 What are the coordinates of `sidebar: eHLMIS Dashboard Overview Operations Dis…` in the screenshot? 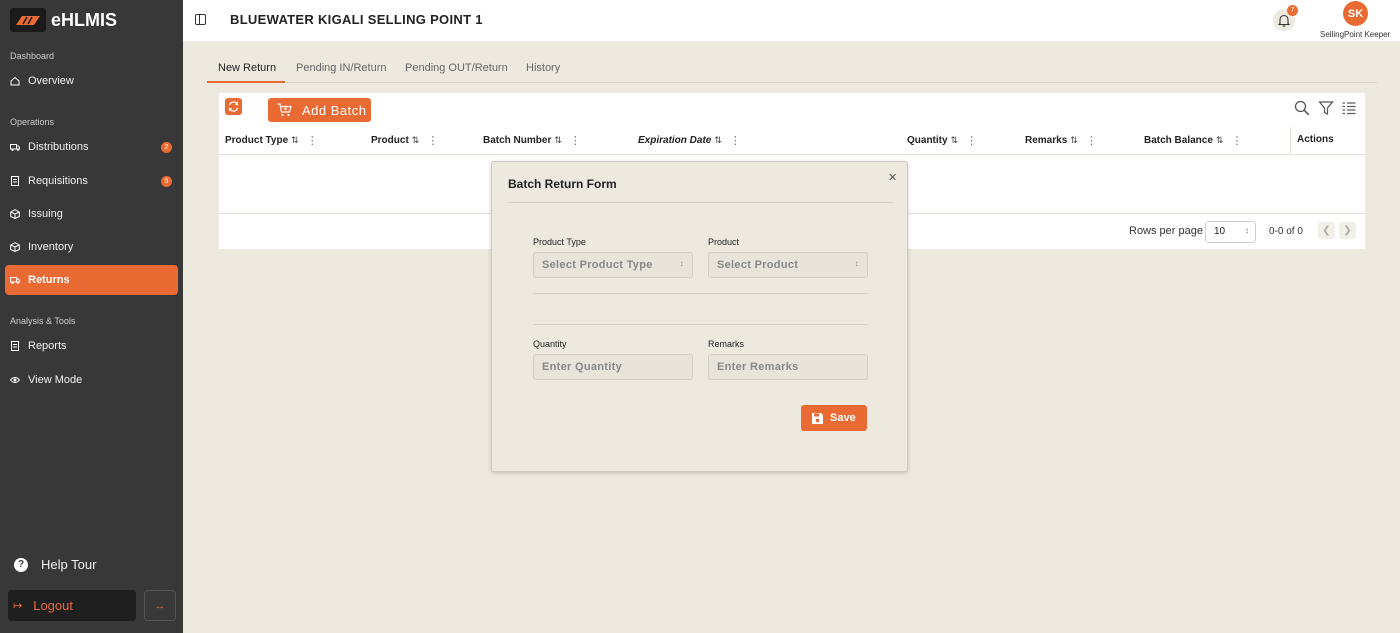 It's located at (91, 316).